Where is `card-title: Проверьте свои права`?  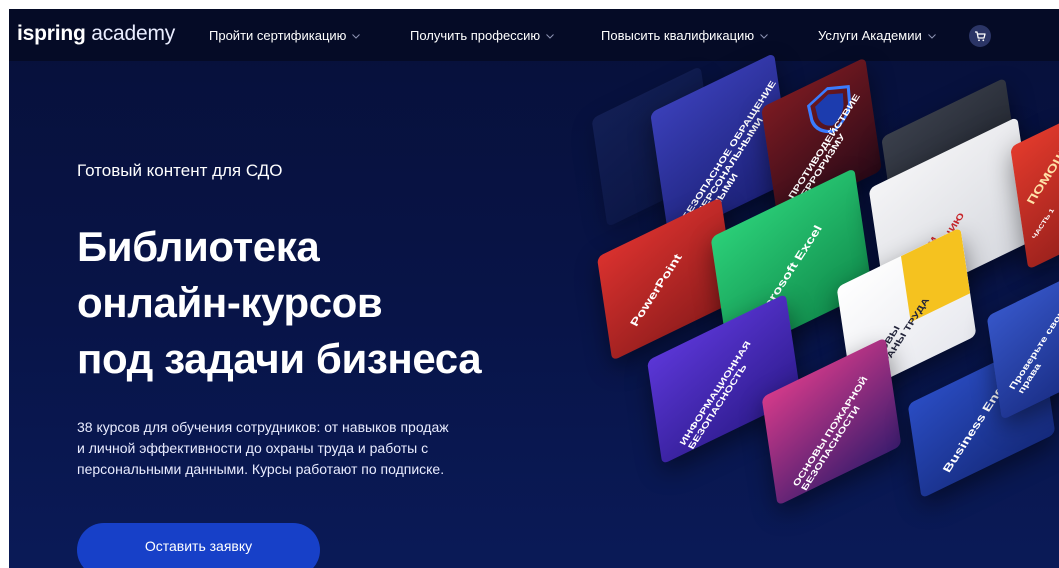
card-title: Проверьте свои права is located at coordinates (1033, 352).